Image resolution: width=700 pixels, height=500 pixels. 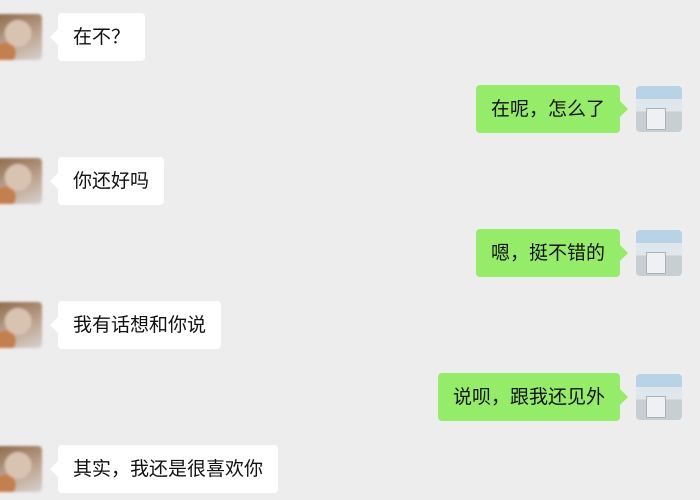 What do you see at coordinates (164, 469) in the screenshot?
I see `incoming-message-bubble: 其实，我还是很喜欢你` at bounding box center [164, 469].